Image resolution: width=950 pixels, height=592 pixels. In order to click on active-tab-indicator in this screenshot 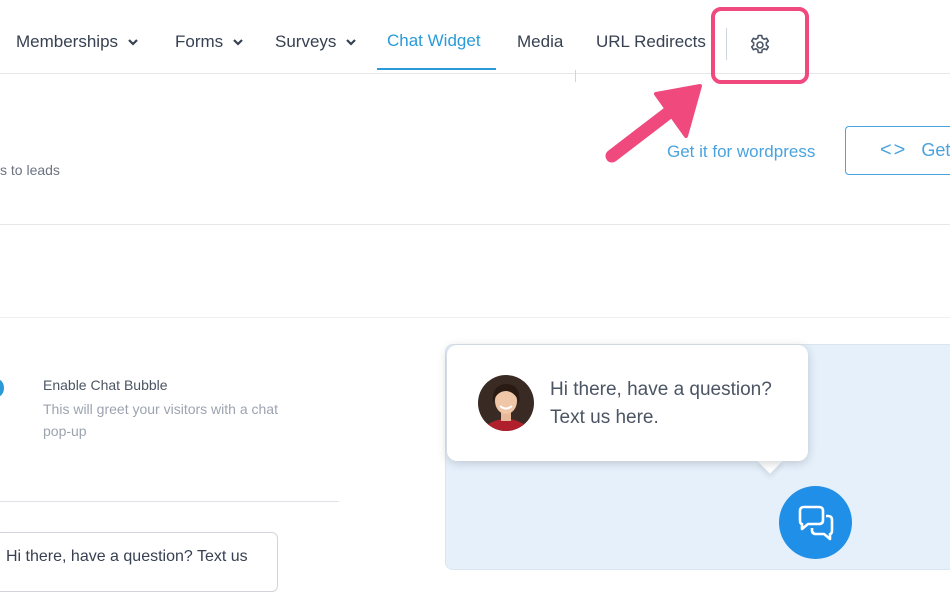, I will do `click(436, 69)`.